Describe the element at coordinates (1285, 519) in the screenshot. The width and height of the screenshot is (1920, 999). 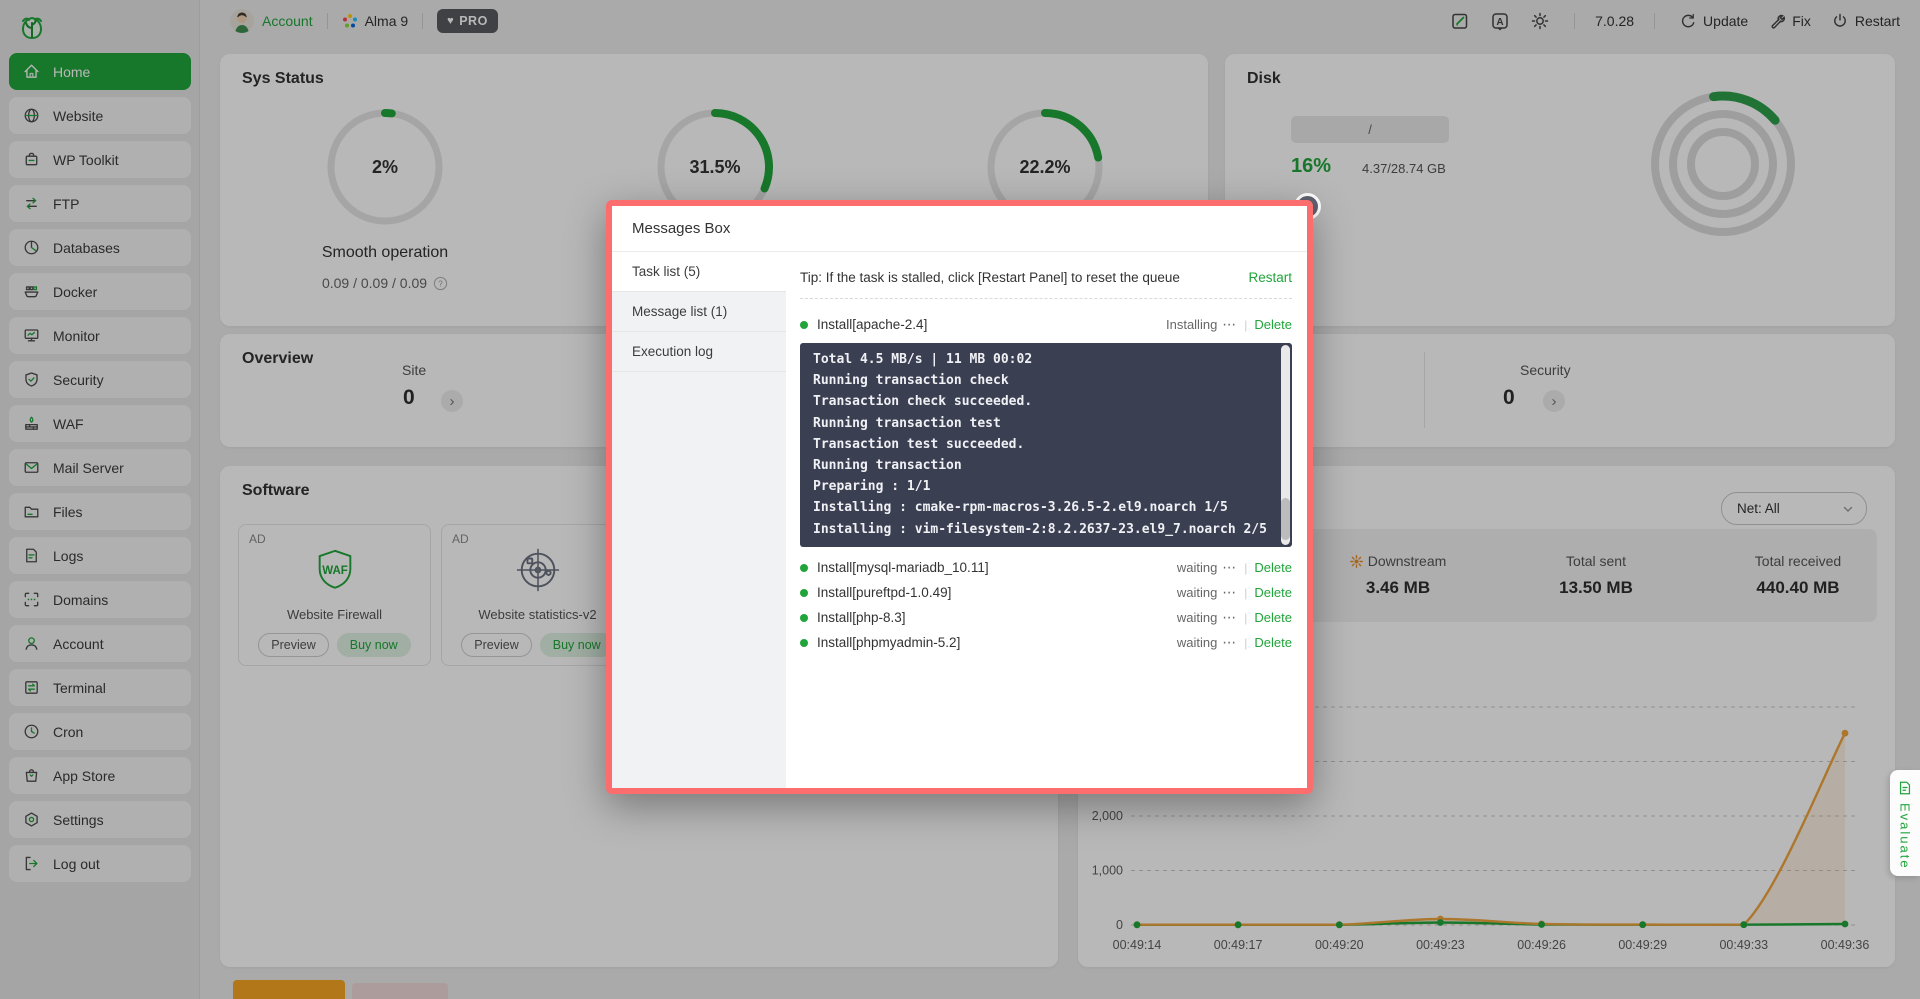
I see `terminal-scrollbar-thumb` at that location.